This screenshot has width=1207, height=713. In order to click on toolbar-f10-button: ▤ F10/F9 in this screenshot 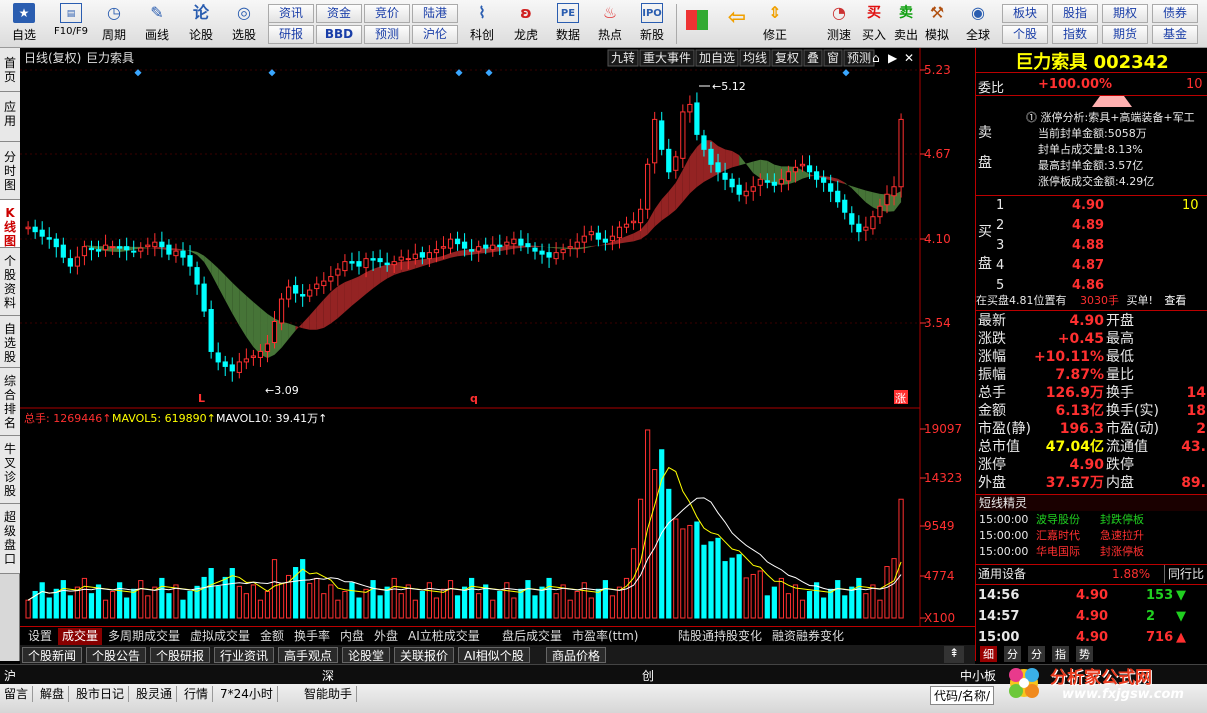, I will do `click(71, 24)`.